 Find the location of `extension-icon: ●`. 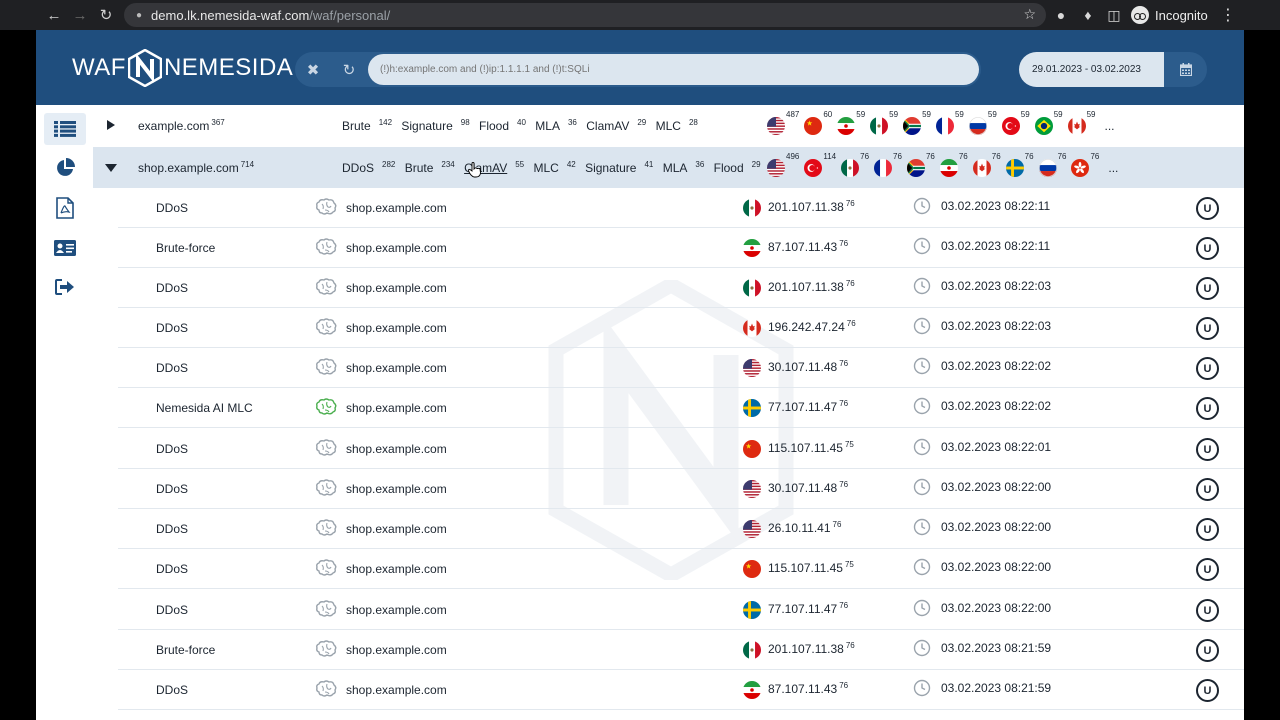

extension-icon: ● is located at coordinates (1061, 15).